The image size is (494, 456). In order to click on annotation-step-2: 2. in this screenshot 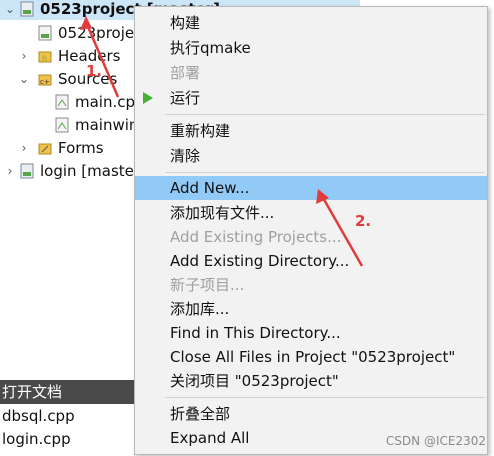, I will do `click(363, 221)`.